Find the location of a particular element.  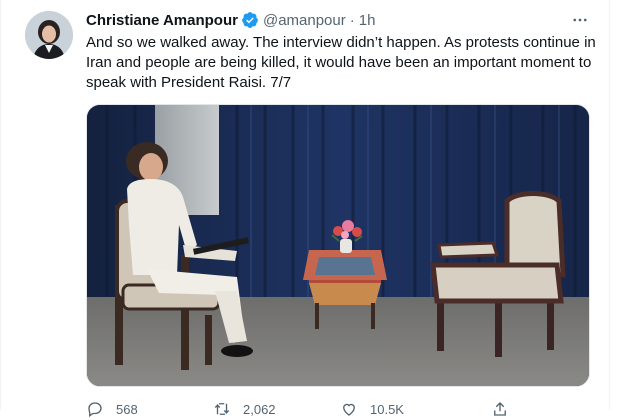

tweet-header: Christiane Amanpour @amanpour · 1h is located at coordinates (230, 20).